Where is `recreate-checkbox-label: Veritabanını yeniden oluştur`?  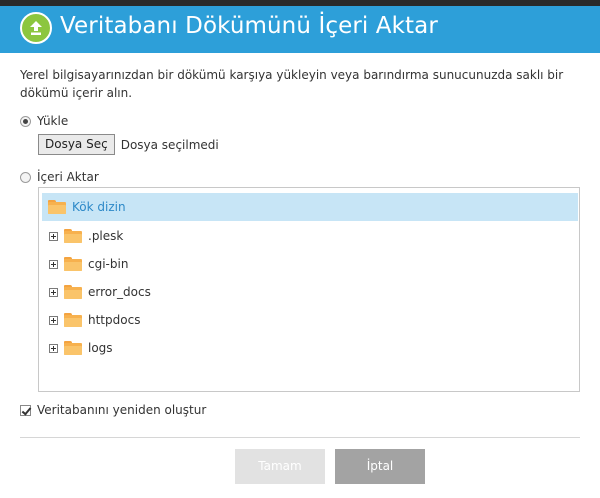
recreate-checkbox-label: Veritabanını yeniden oluştur is located at coordinates (122, 410).